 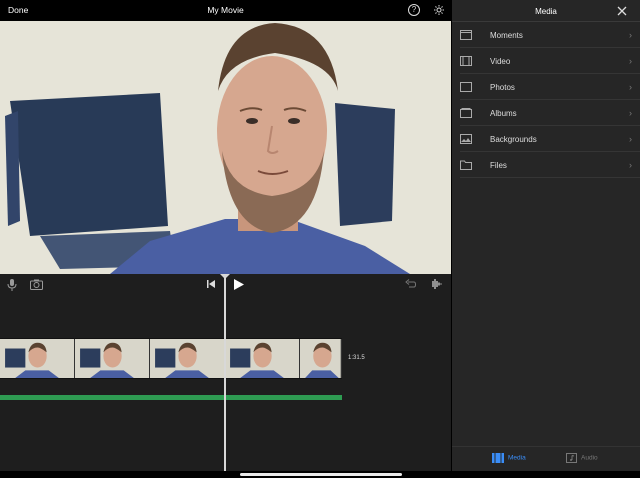 What do you see at coordinates (517, 458) in the screenshot?
I see `tab-media-label: Media` at bounding box center [517, 458].